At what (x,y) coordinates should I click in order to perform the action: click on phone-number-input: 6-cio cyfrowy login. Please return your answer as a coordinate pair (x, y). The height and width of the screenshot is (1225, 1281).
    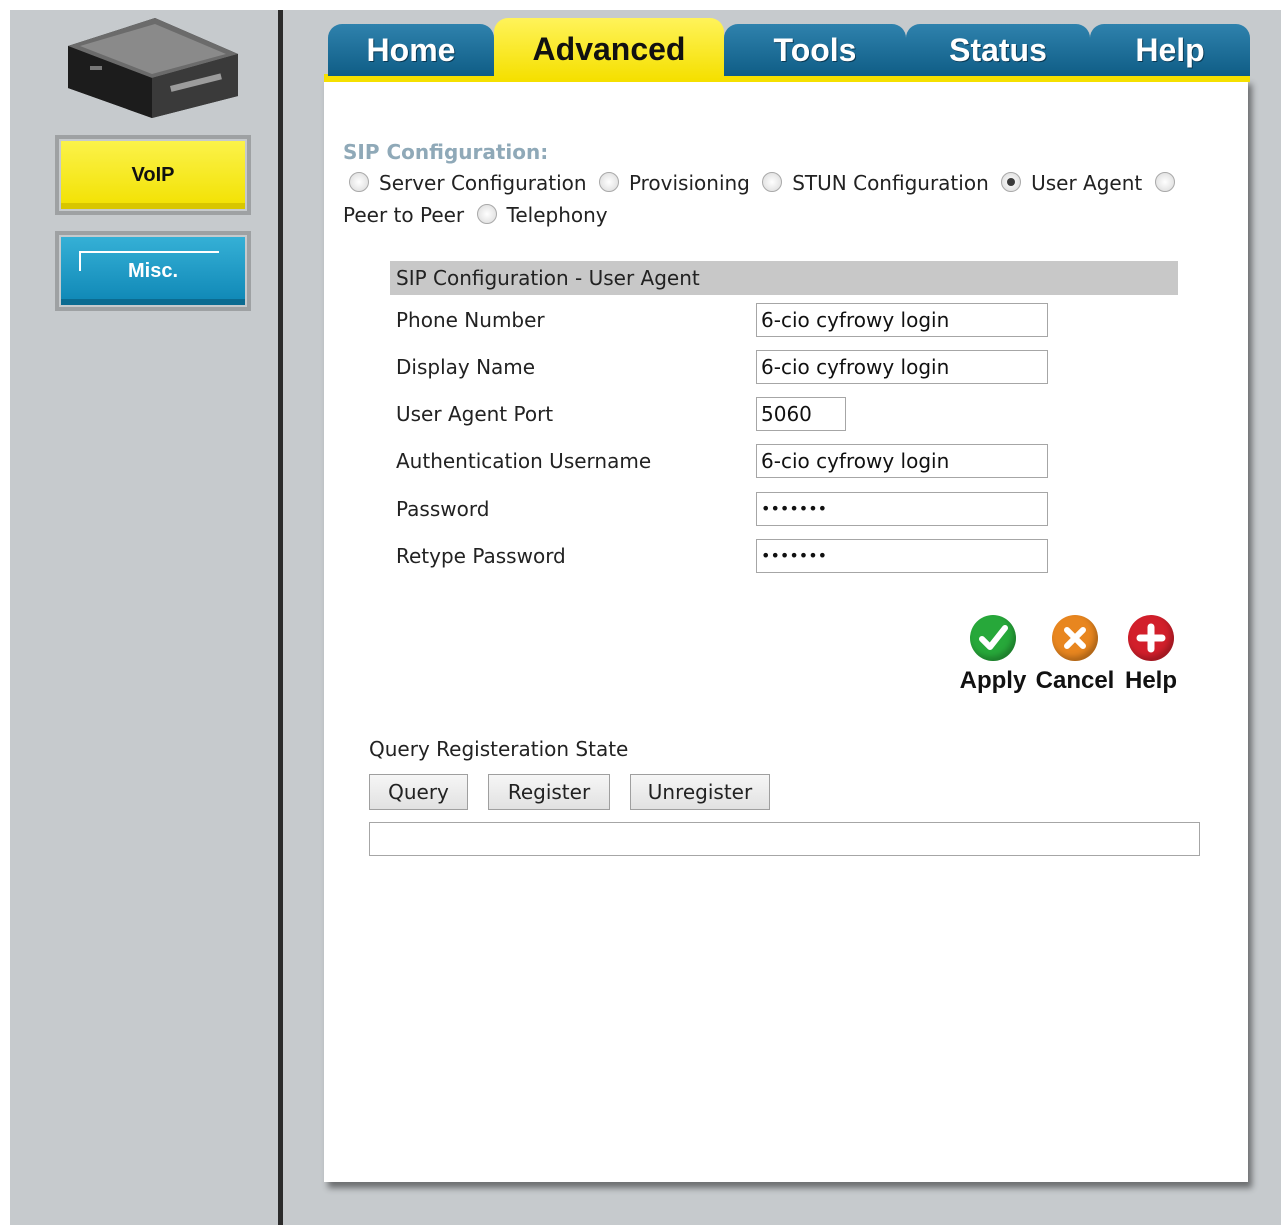
    Looking at the image, I should click on (902, 320).